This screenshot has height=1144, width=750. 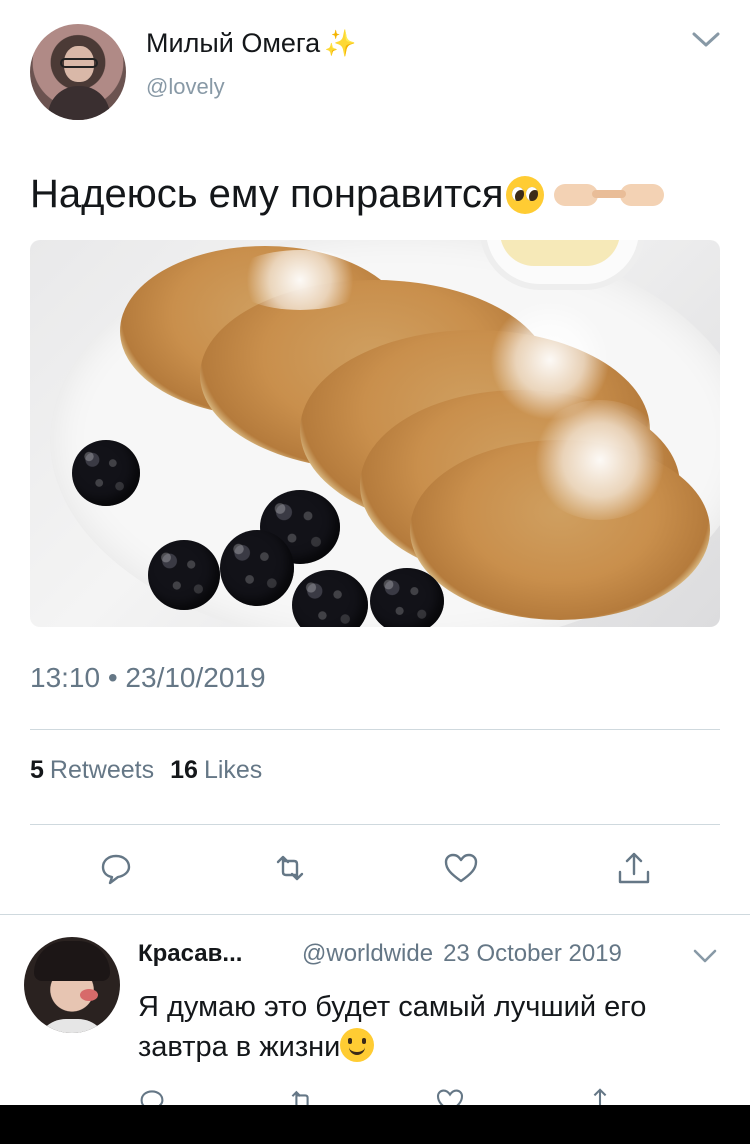 I want to click on tweet-timestamp: 13:10 • 23/10/2019, so click(x=148, y=677).